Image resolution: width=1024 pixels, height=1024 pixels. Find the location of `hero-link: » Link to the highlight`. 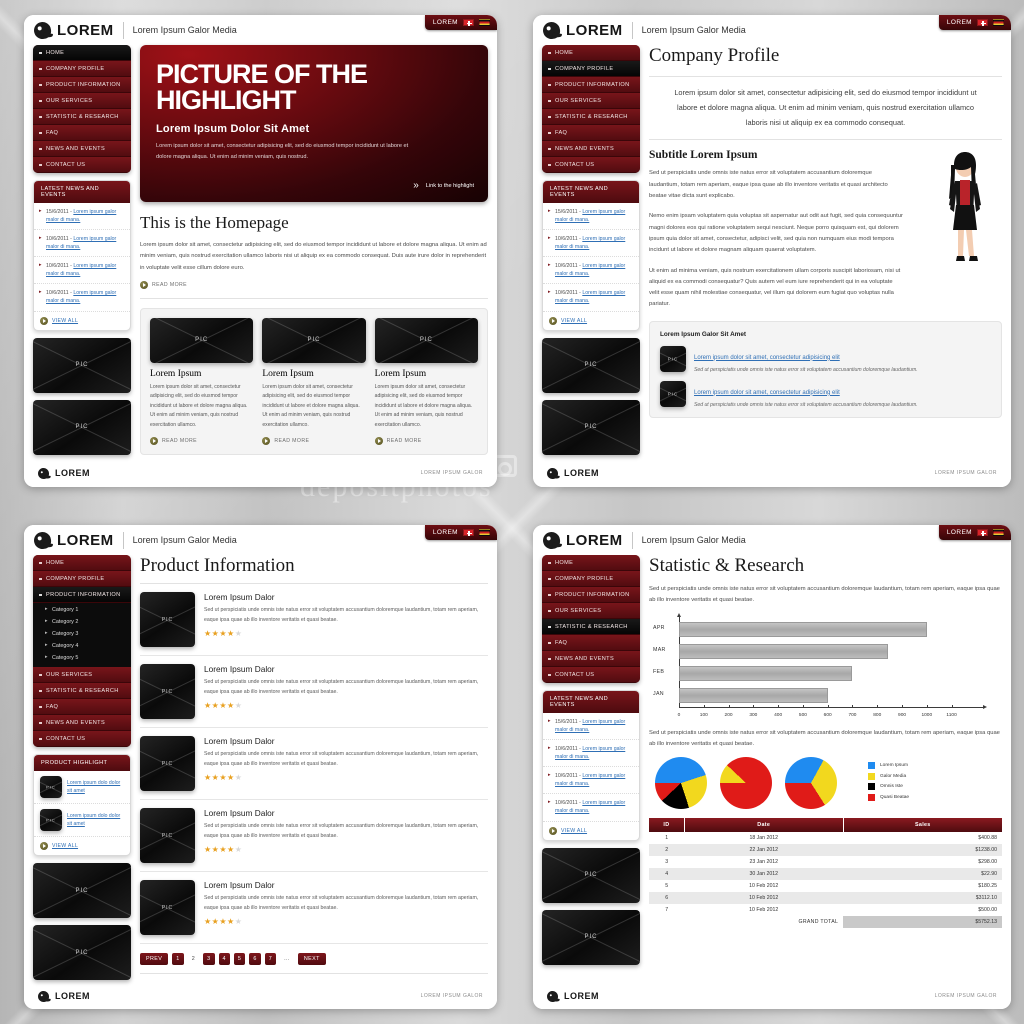

hero-link: » Link to the highlight is located at coordinates (443, 186).